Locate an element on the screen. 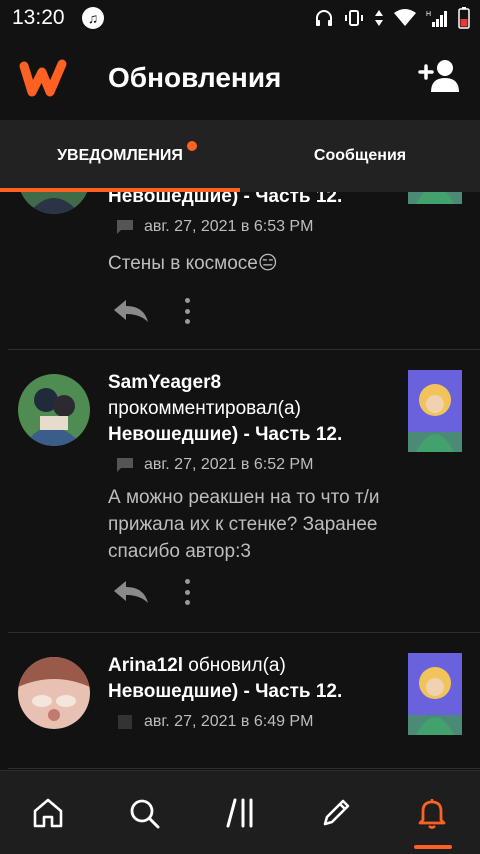 This screenshot has height=854, width=480. wifi-icon is located at coordinates (405, 17).